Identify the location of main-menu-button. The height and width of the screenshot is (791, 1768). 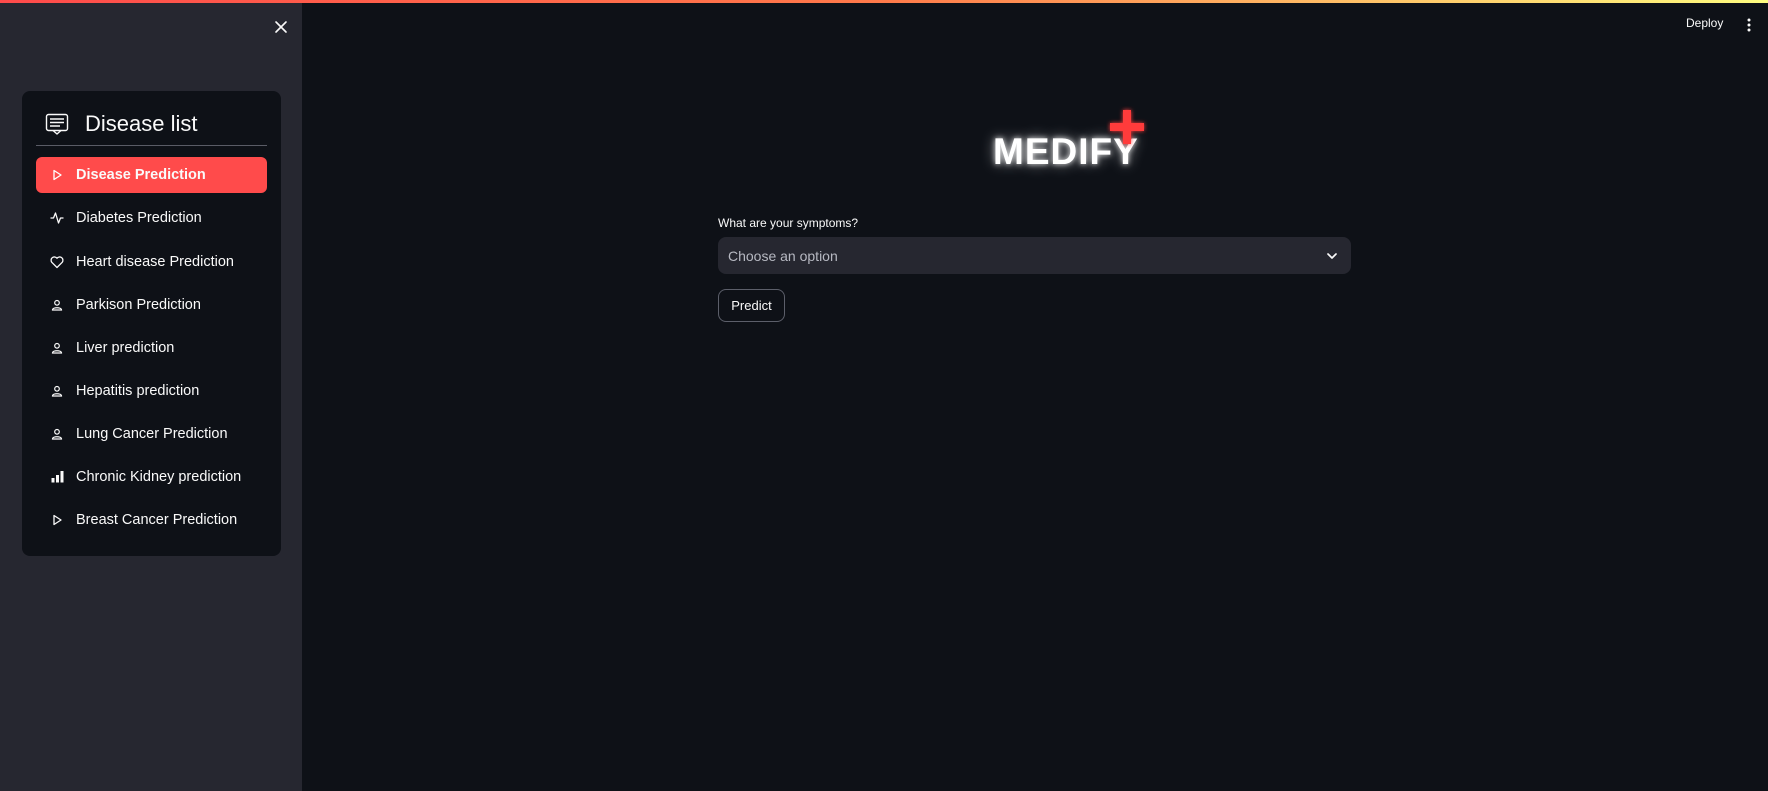
(1749, 25).